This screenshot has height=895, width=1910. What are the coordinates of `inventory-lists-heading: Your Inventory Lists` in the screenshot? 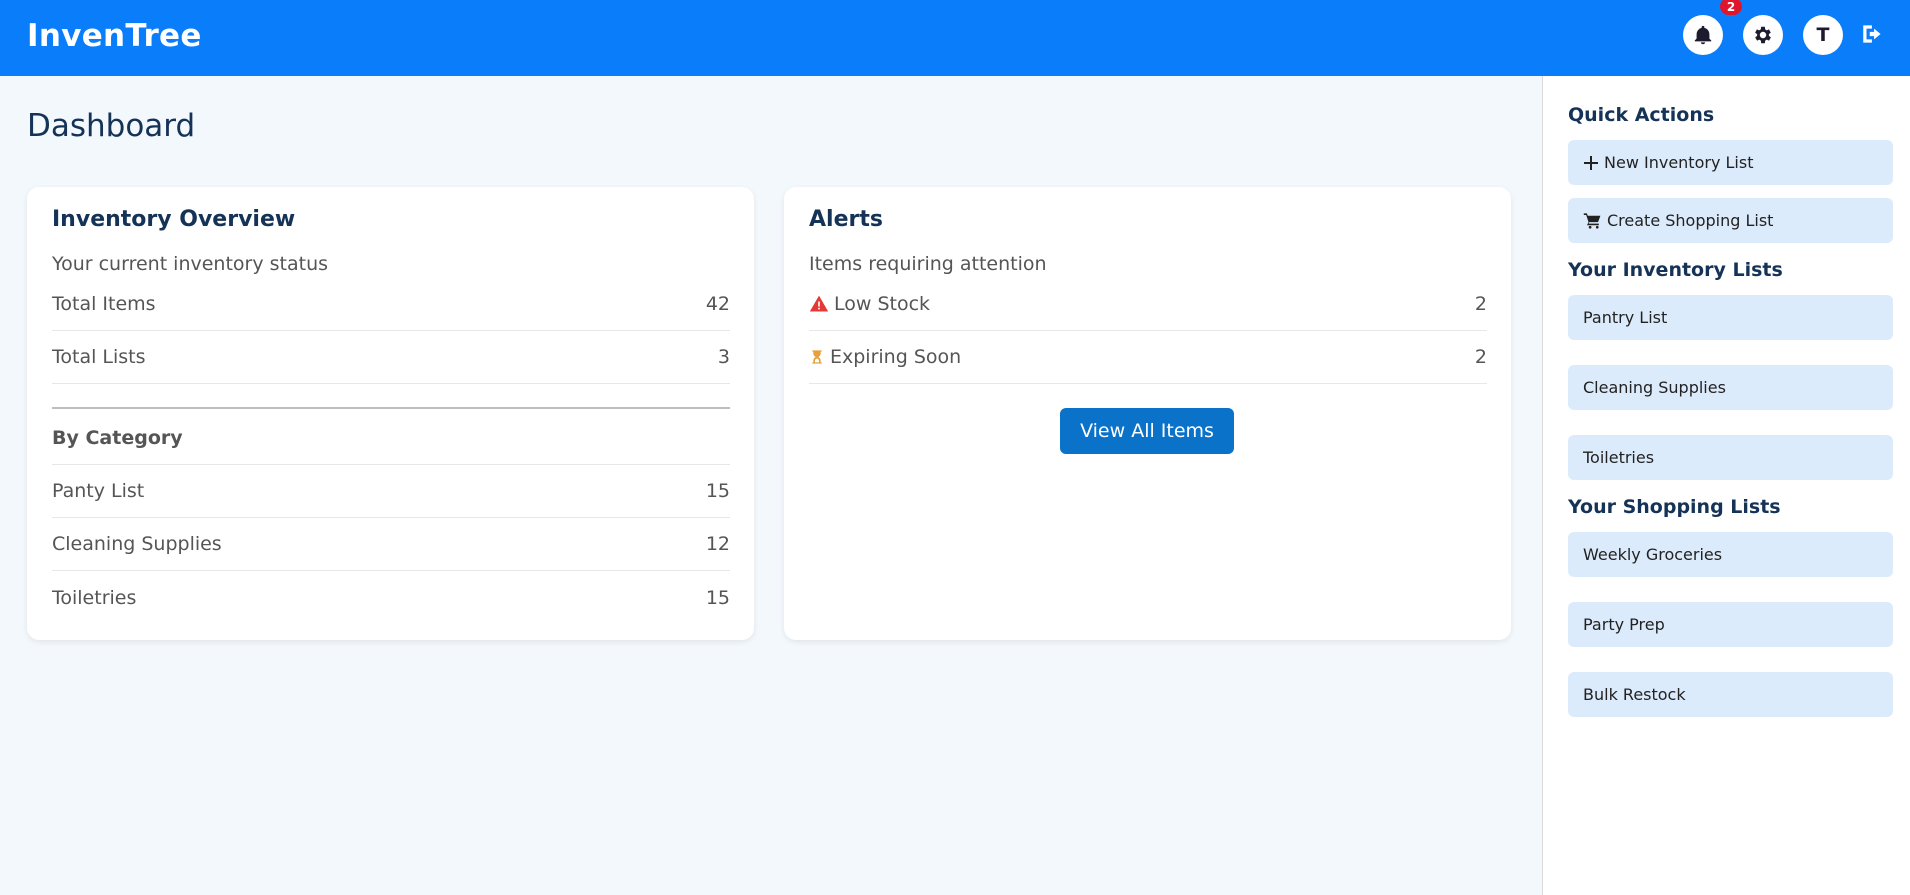 It's located at (1675, 270).